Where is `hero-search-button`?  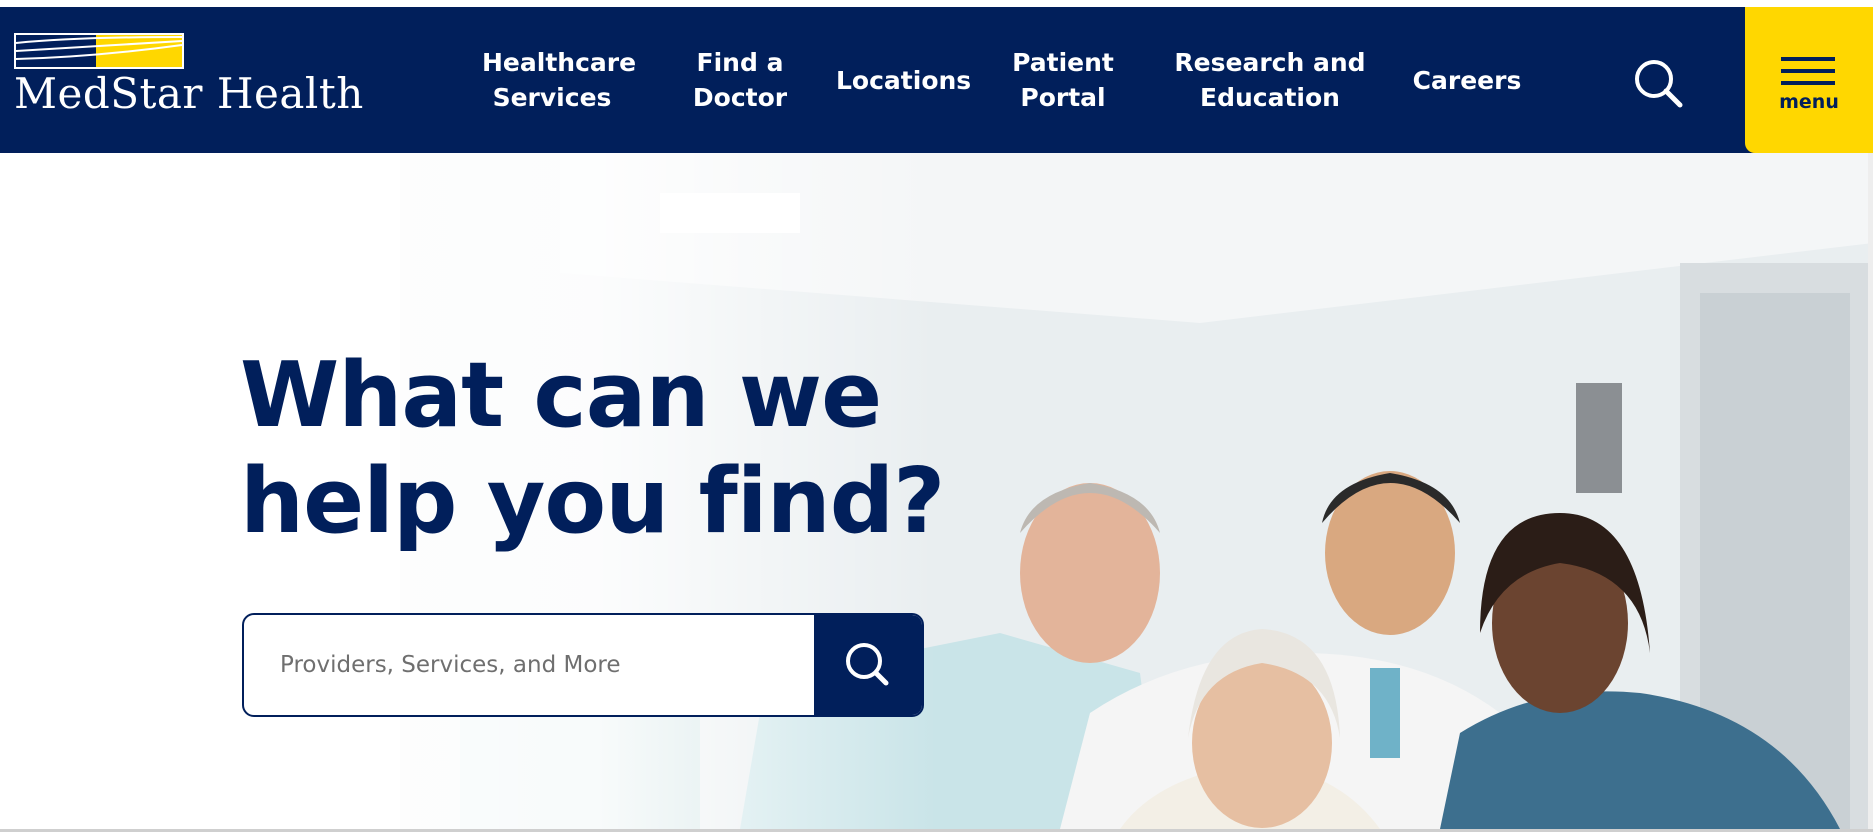 hero-search-button is located at coordinates (868, 665).